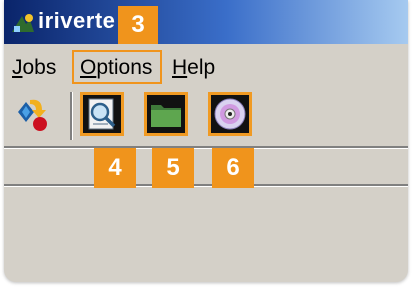 This screenshot has width=413, height=287. What do you see at coordinates (206, 185) in the screenshot?
I see `panel-divider` at bounding box center [206, 185].